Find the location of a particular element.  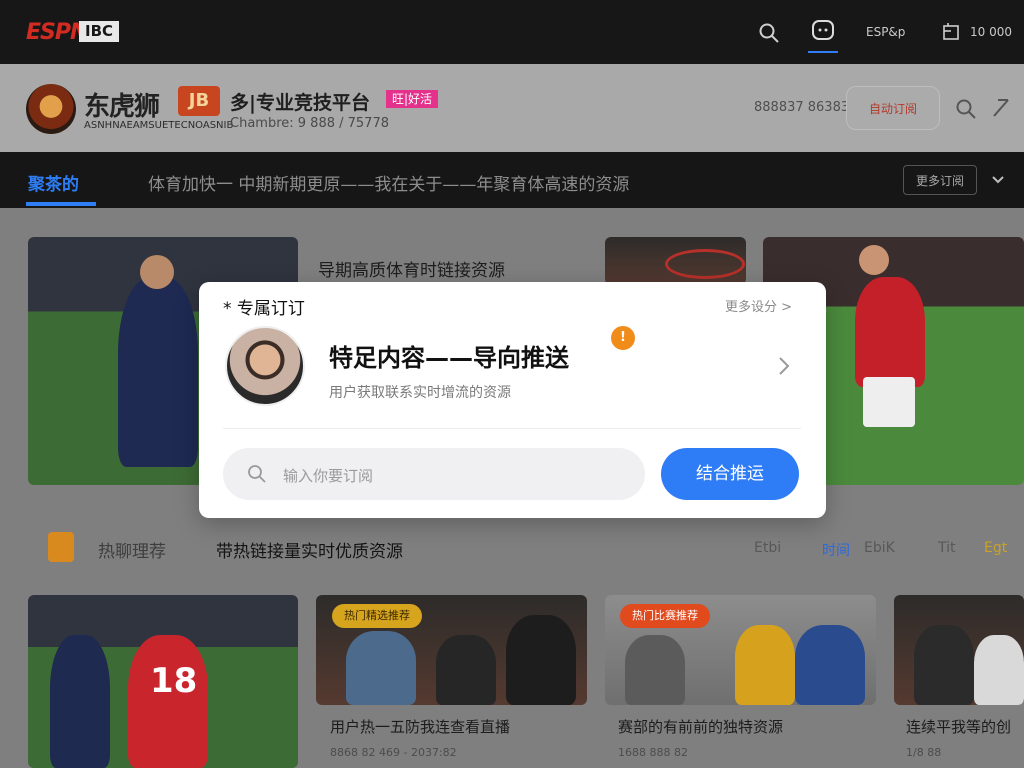

tab-active: 聚茶的 is located at coordinates (53, 182).